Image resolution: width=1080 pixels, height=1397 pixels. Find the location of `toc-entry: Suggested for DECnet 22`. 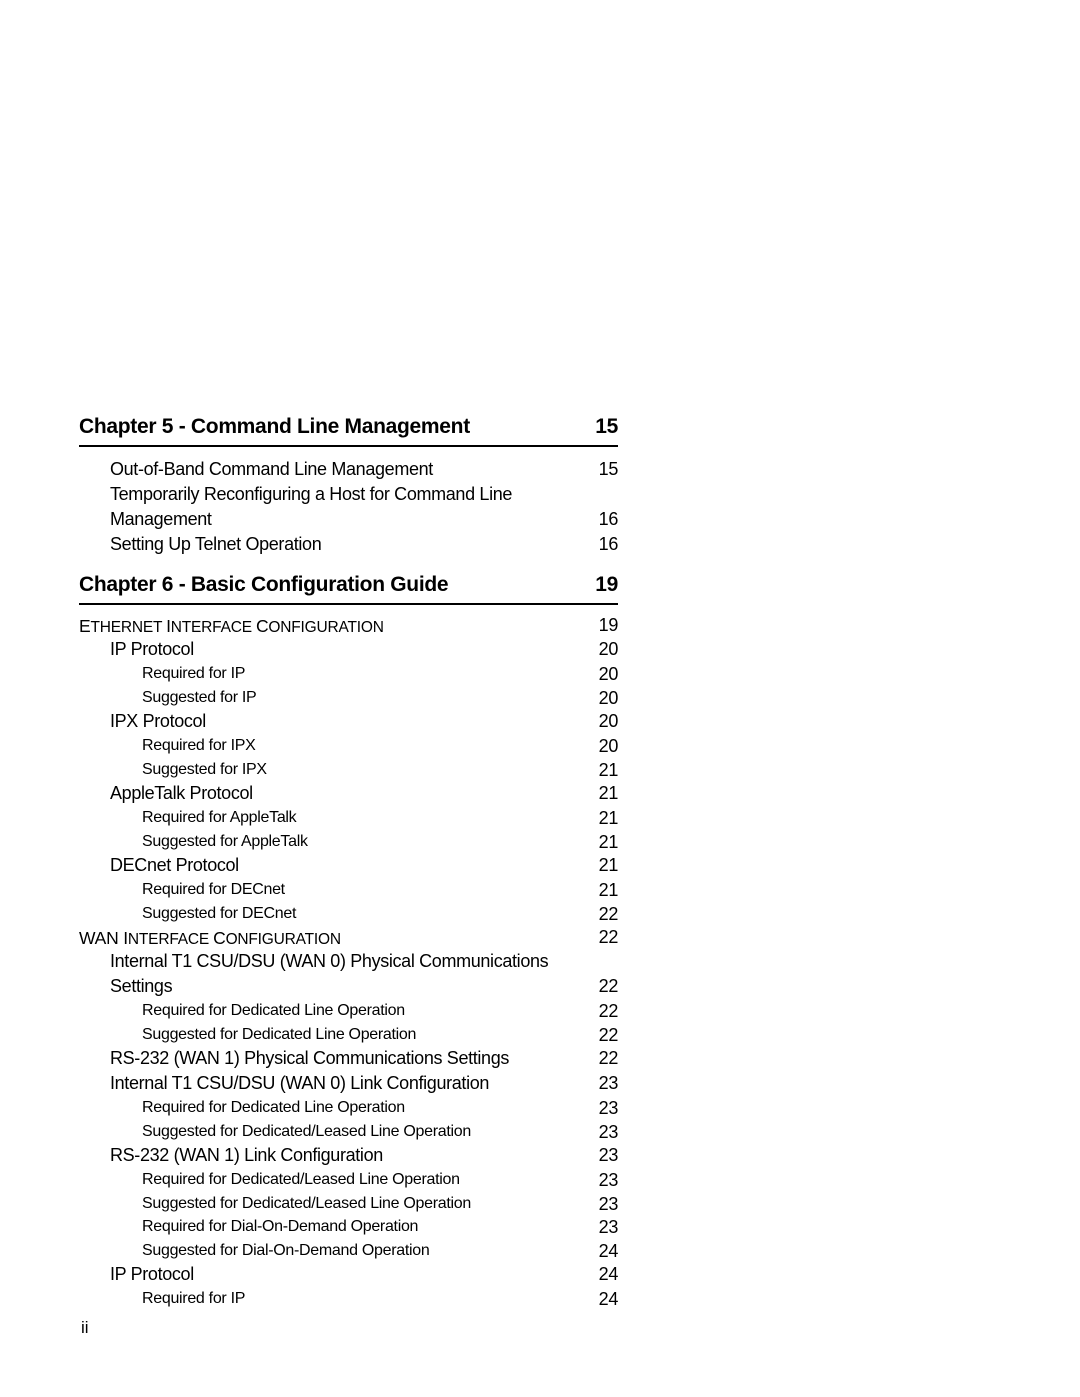

toc-entry: Suggested for DECnet 22 is located at coordinates (348, 915).